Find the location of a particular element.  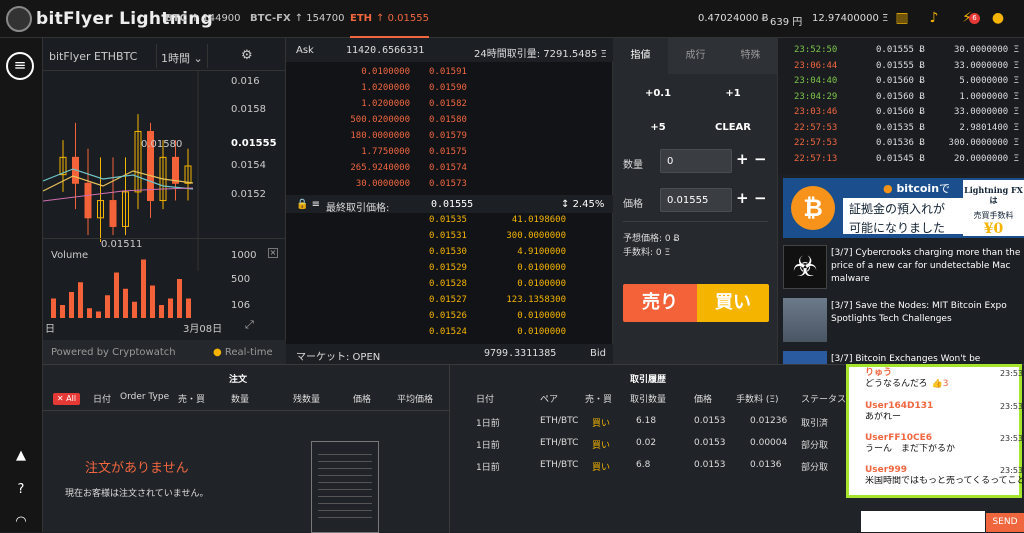

buy-button: 買い is located at coordinates (733, 303).